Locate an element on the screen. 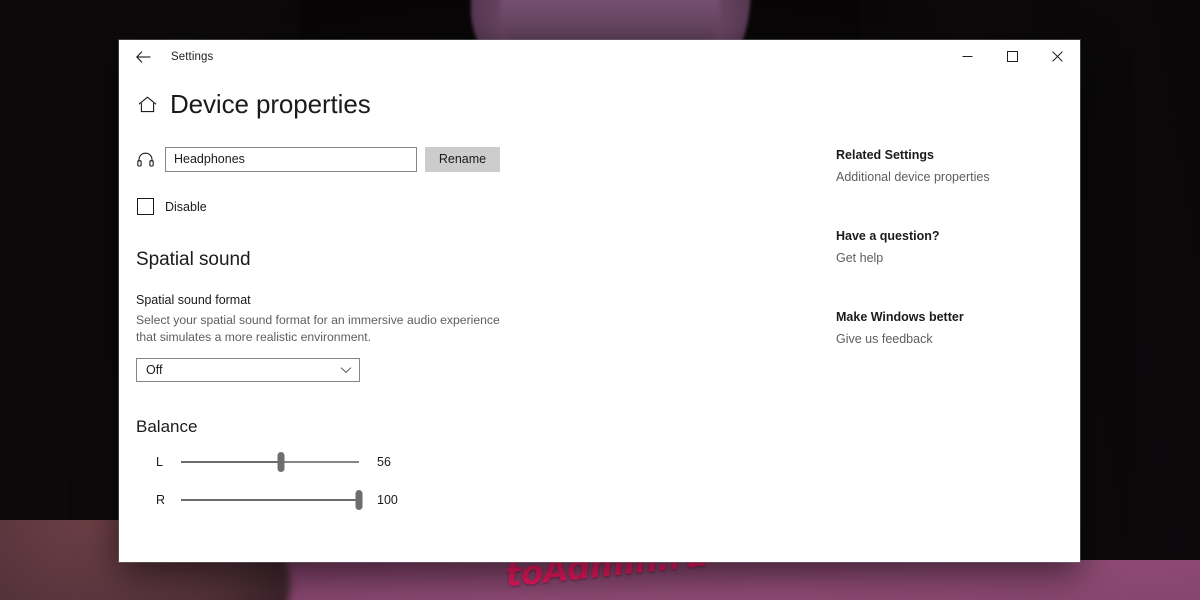 The width and height of the screenshot is (1200, 600). disable-checkbox is located at coordinates (145, 206).